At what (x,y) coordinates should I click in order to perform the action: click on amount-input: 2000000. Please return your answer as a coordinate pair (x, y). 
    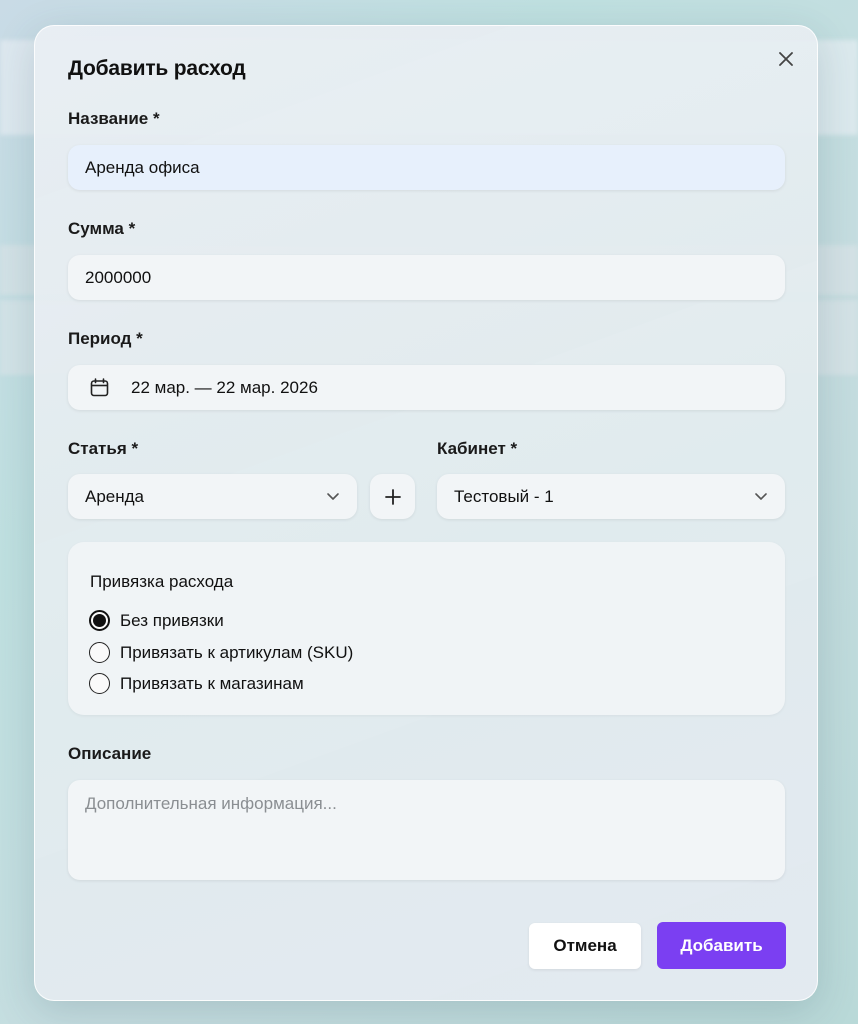
    Looking at the image, I should click on (426, 277).